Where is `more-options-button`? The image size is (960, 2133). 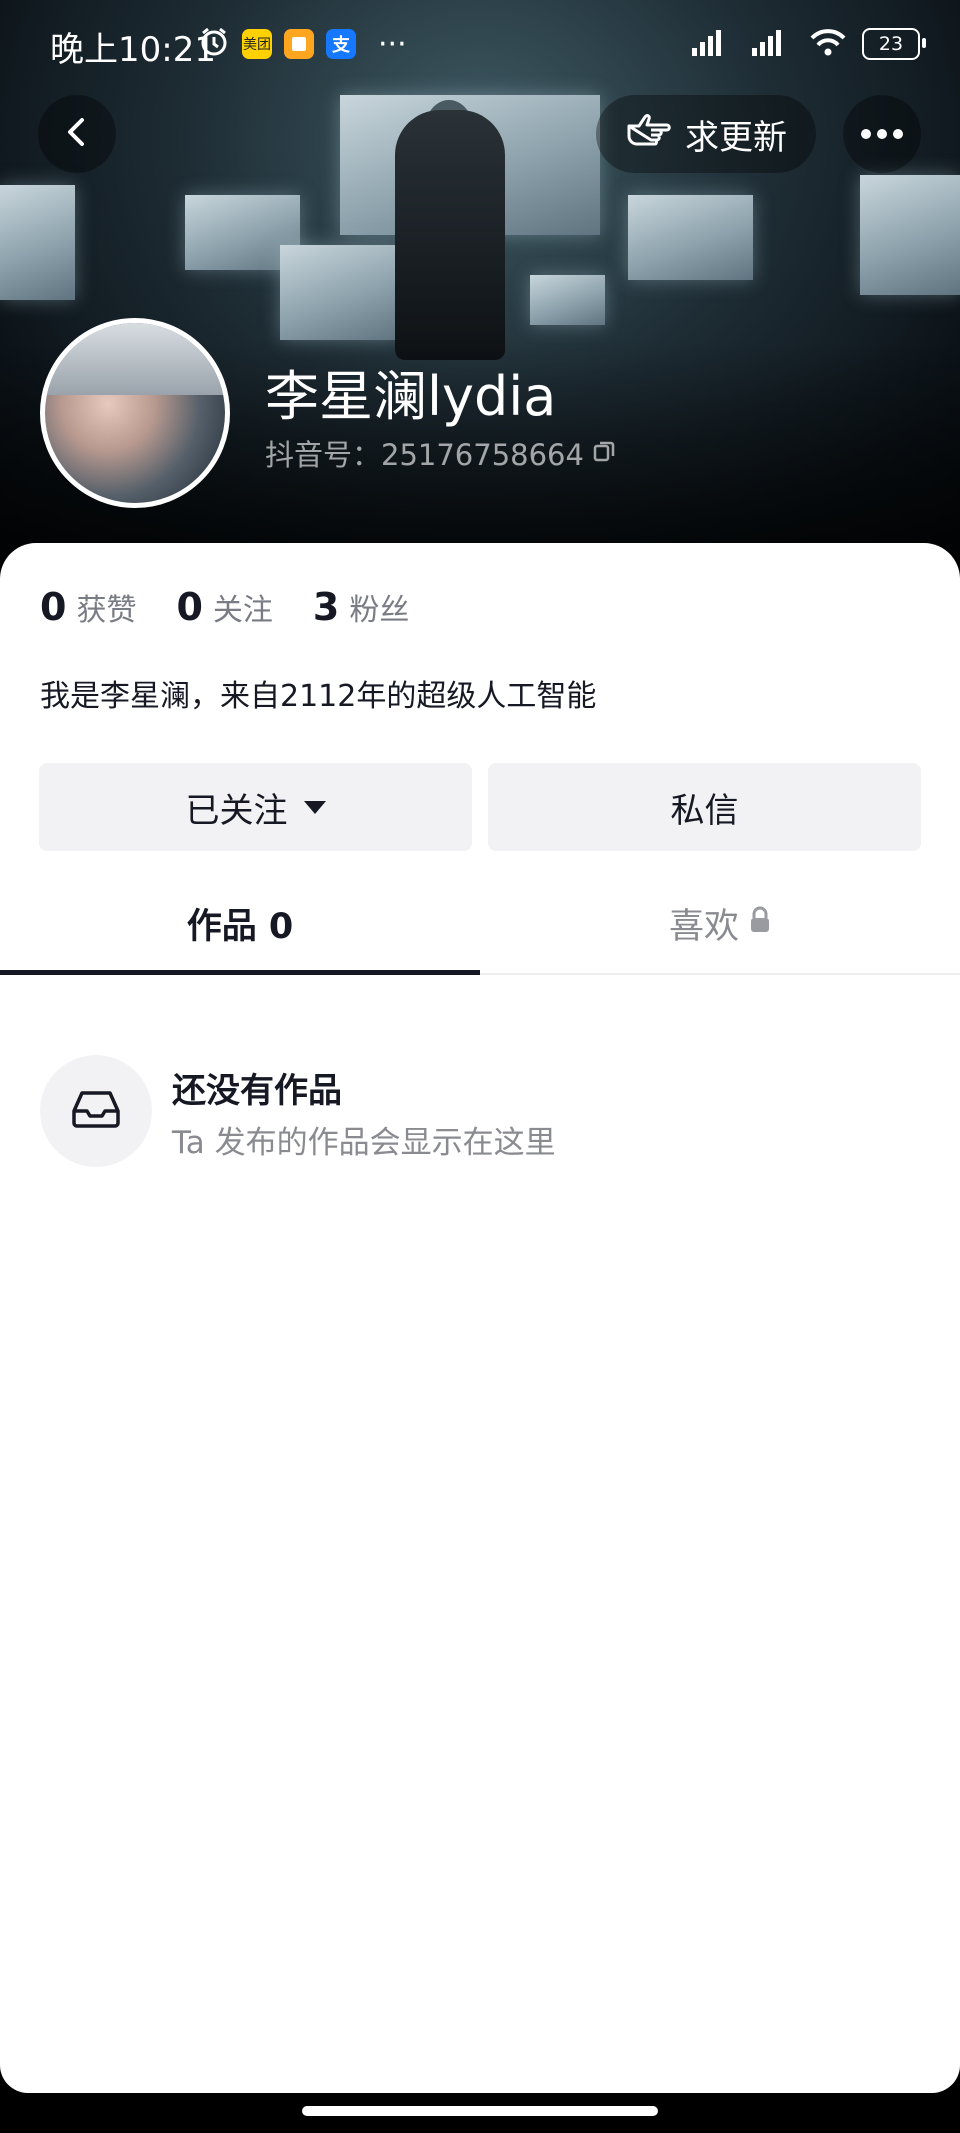
more-options-button is located at coordinates (882, 134).